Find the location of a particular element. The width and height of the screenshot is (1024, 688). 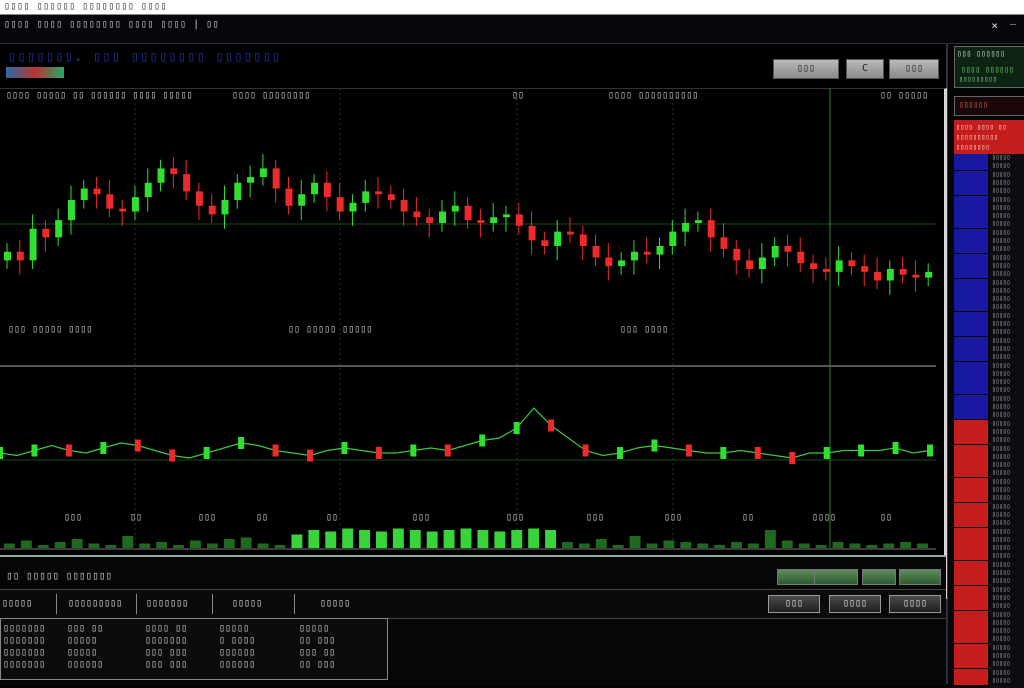

action-button-a: ▯▯▯ is located at coordinates (794, 604).